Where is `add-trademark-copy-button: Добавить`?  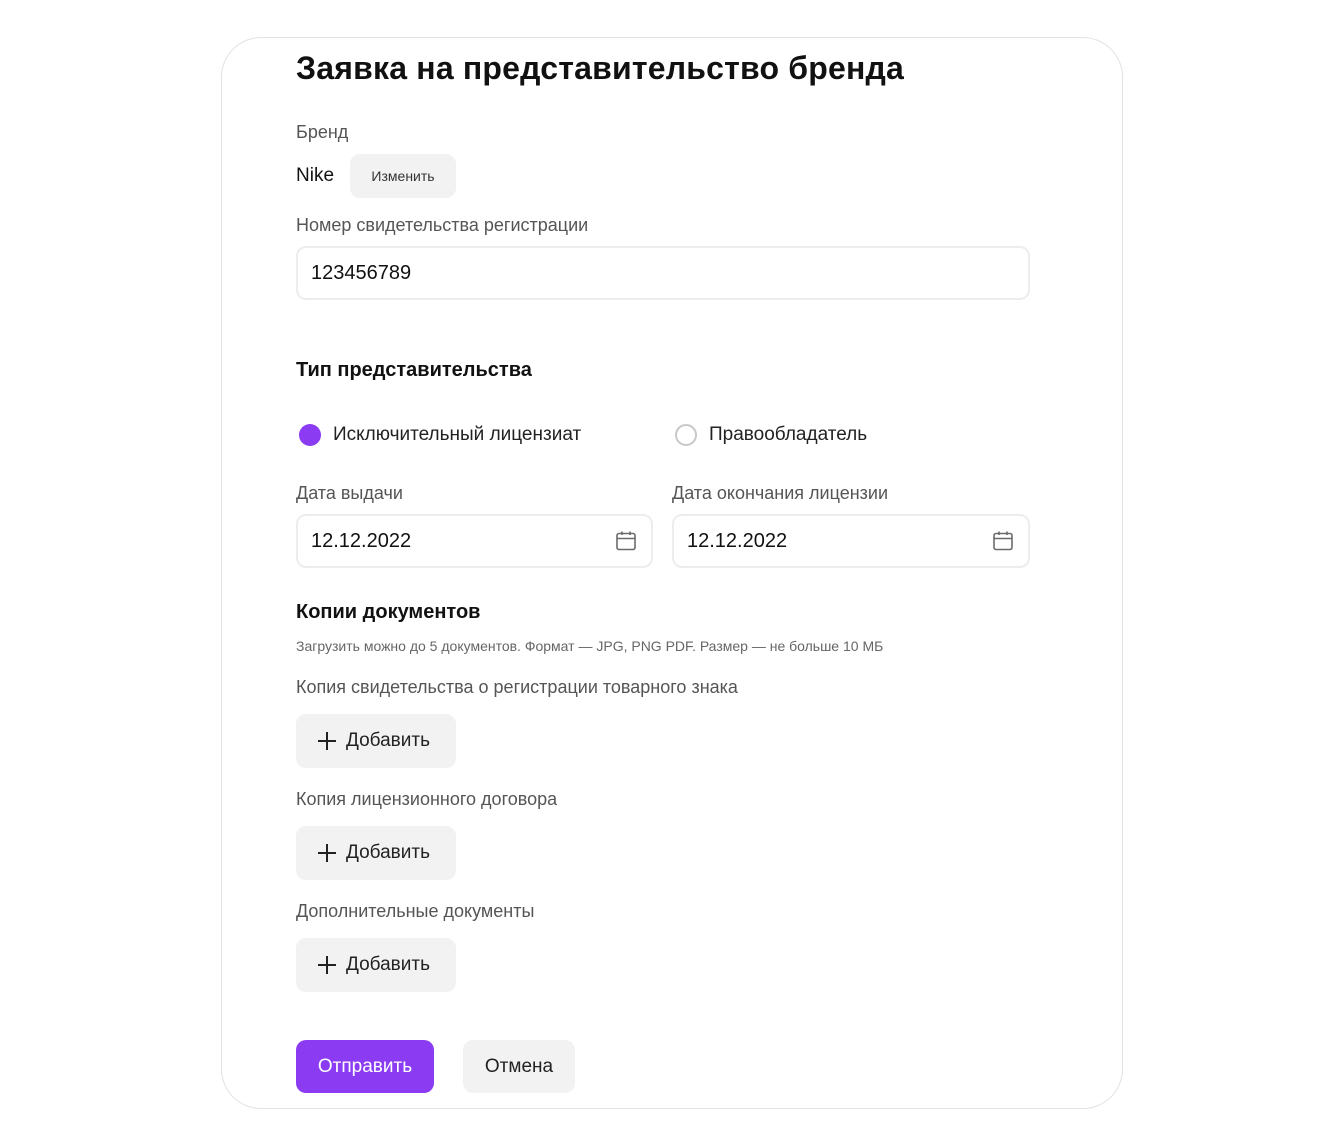 add-trademark-copy-button: Добавить is located at coordinates (376, 741).